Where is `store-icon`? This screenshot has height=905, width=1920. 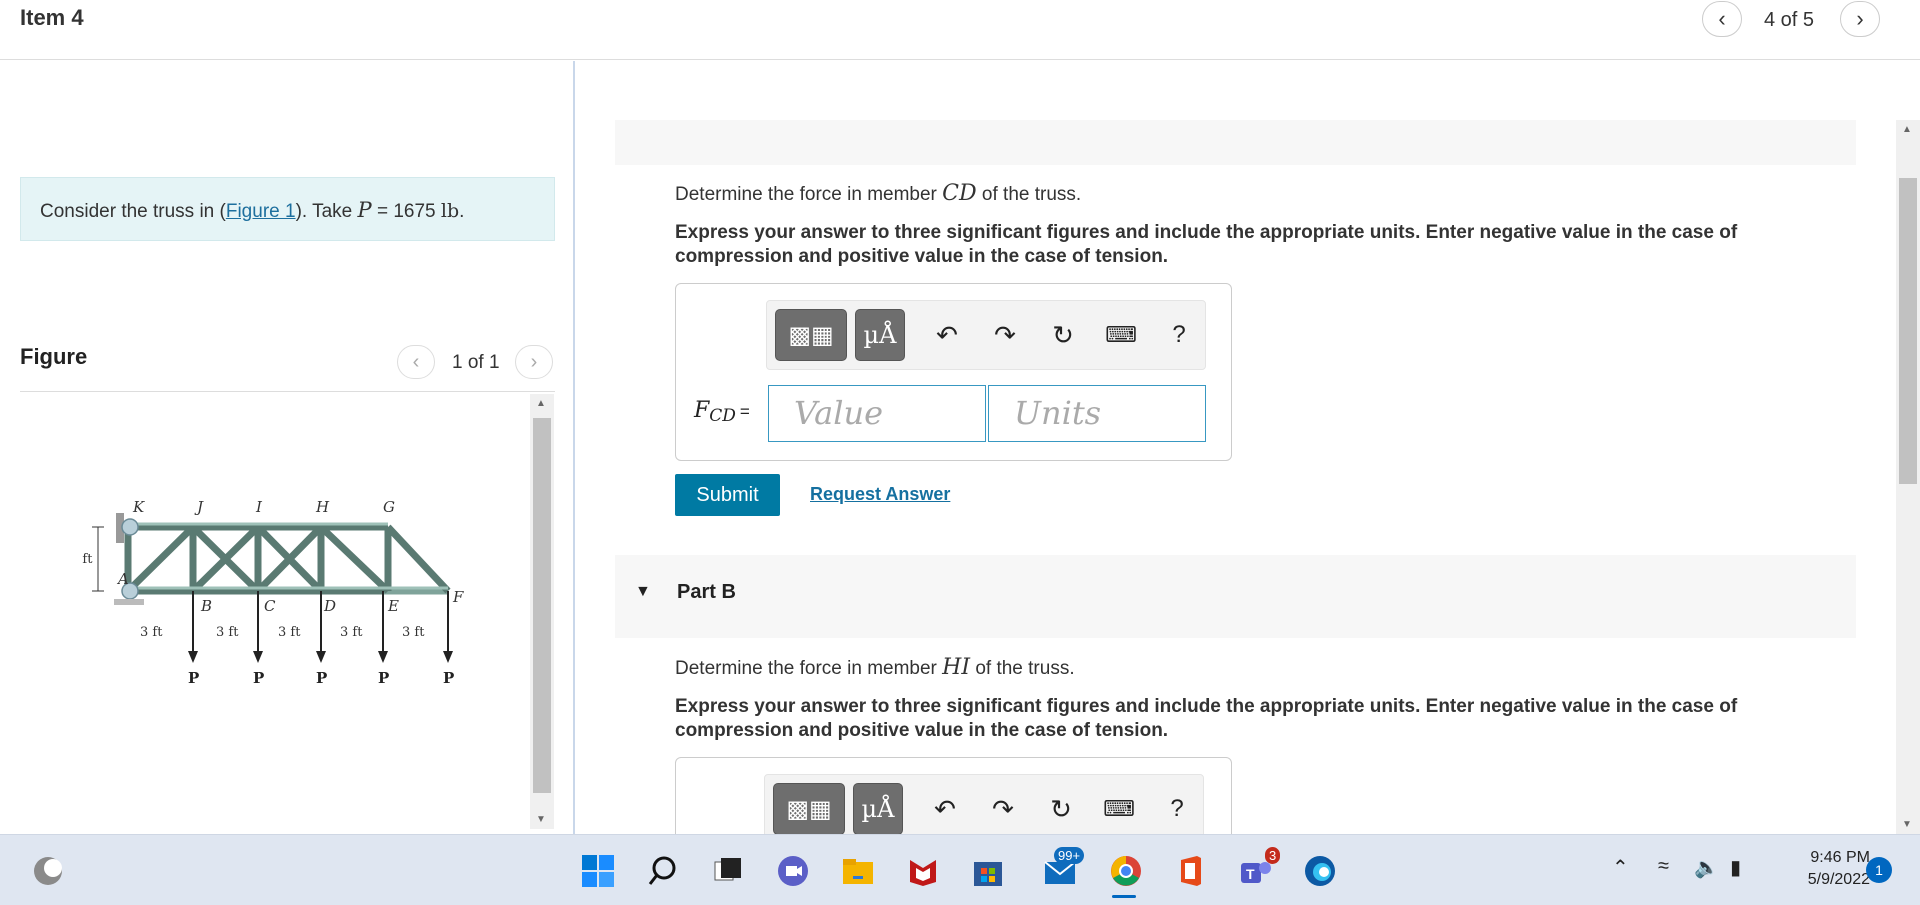 store-icon is located at coordinates (988, 871).